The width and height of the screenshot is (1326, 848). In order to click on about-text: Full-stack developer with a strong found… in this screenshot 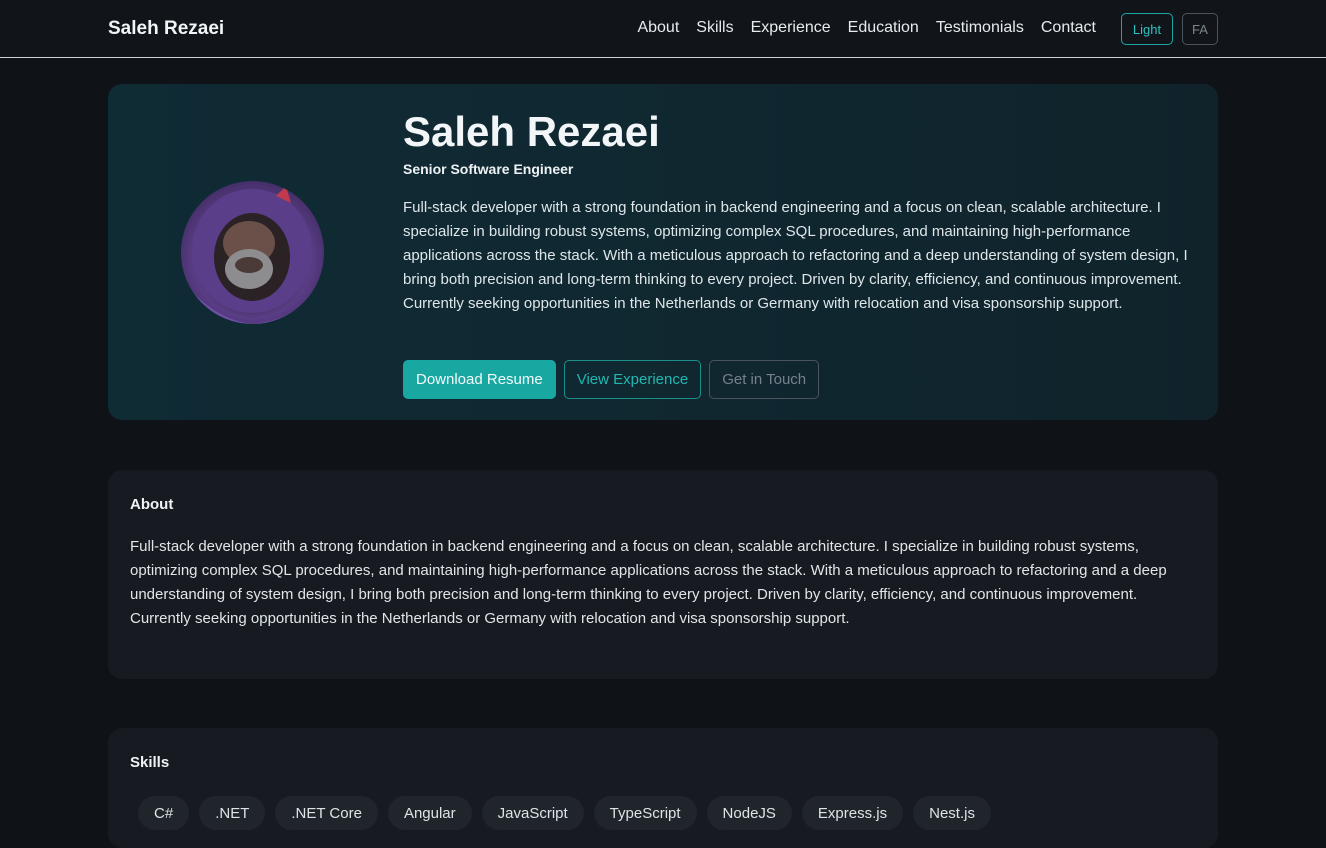, I will do `click(648, 582)`.